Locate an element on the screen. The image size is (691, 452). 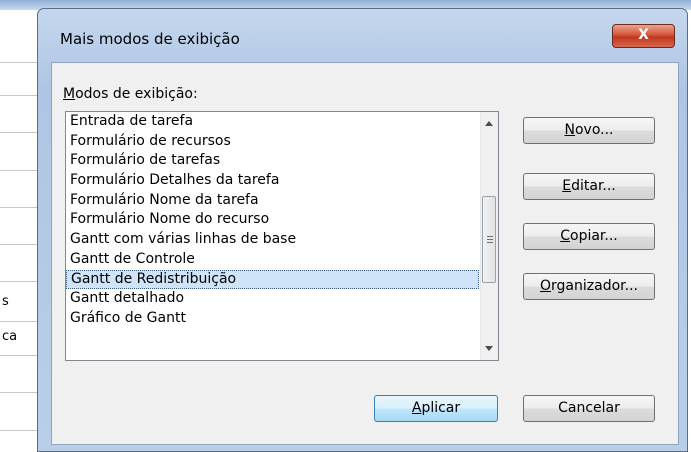
list-item: Formulário Detalhes da tarefa is located at coordinates (272, 181).